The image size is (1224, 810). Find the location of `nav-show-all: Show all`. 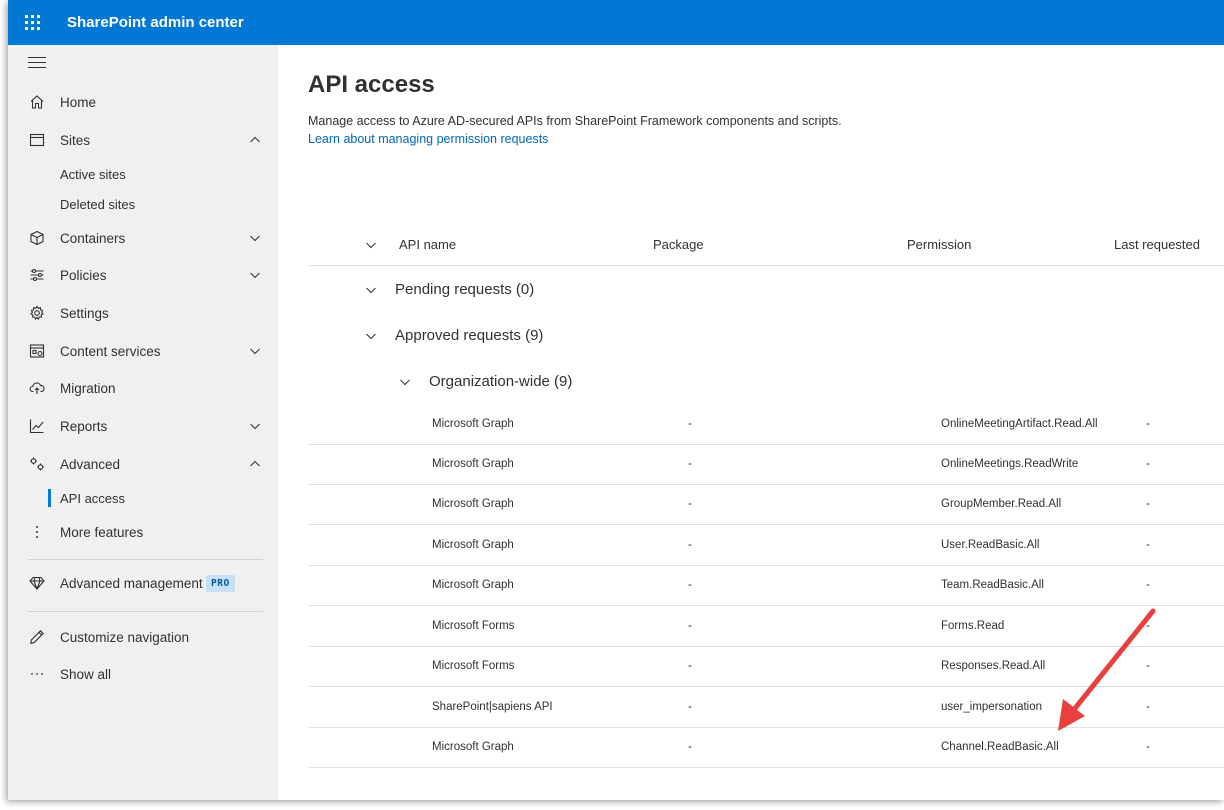

nav-show-all: Show all is located at coordinates (143, 674).